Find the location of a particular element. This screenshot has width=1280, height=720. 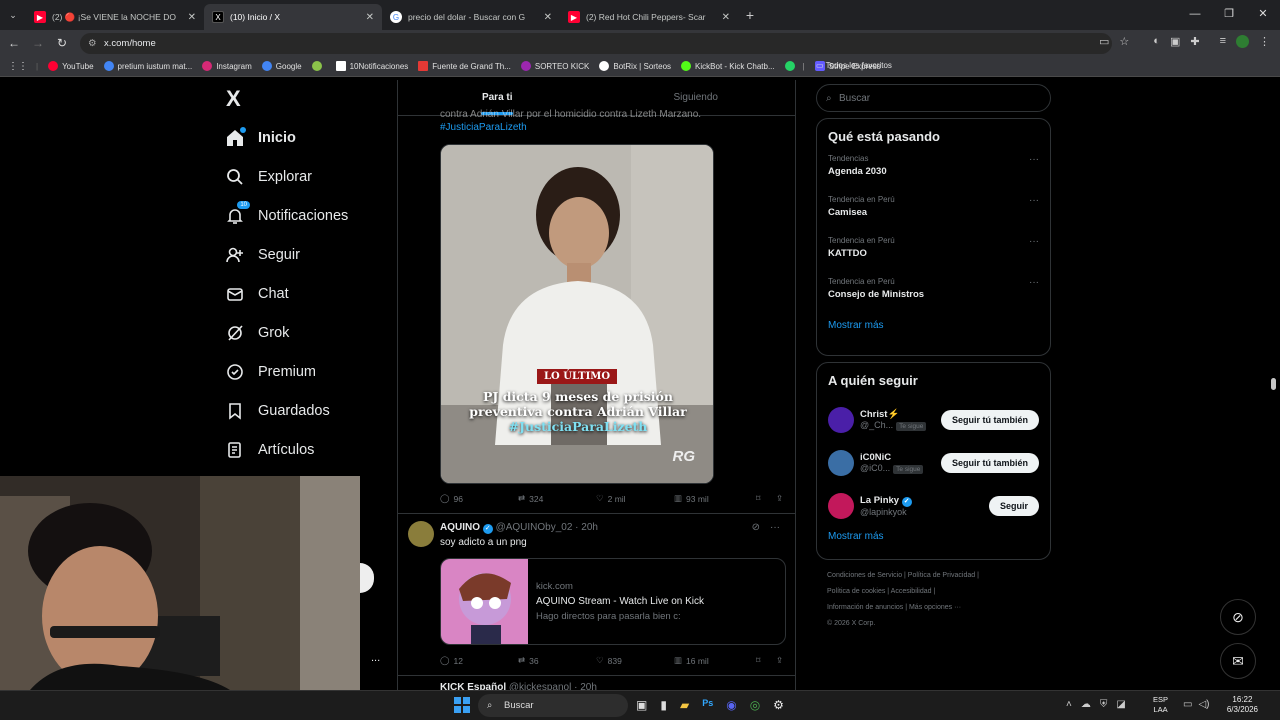

browser-tab-2: X (10) Inicio / X ✕ is located at coordinates (293, 17).